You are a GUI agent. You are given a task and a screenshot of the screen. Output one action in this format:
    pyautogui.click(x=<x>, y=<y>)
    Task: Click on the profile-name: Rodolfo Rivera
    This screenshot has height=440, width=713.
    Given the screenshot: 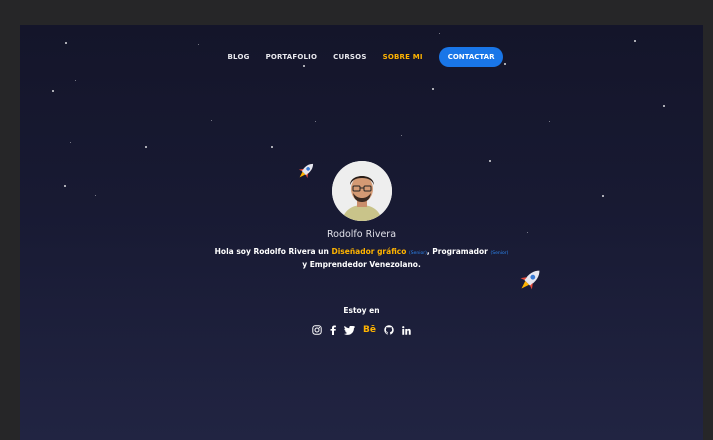 What is the action you would take?
    pyautogui.click(x=361, y=234)
    